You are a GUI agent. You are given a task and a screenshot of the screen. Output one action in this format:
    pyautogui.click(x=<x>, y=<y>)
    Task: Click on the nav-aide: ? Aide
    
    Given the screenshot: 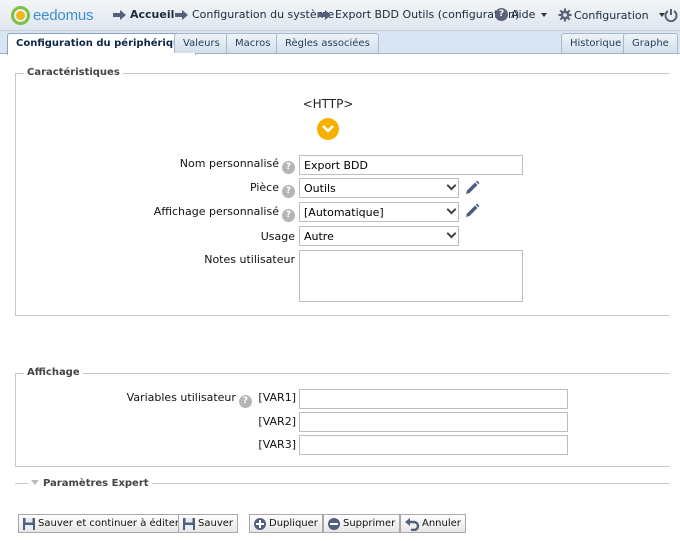 What is the action you would take?
    pyautogui.click(x=521, y=14)
    